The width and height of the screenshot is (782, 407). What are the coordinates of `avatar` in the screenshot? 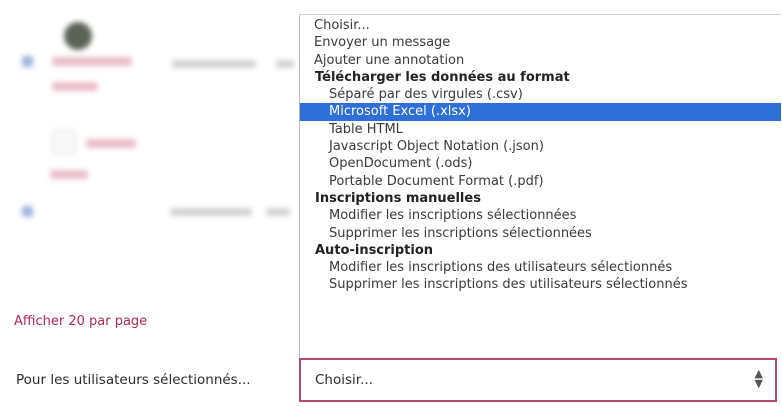 It's located at (78, 36).